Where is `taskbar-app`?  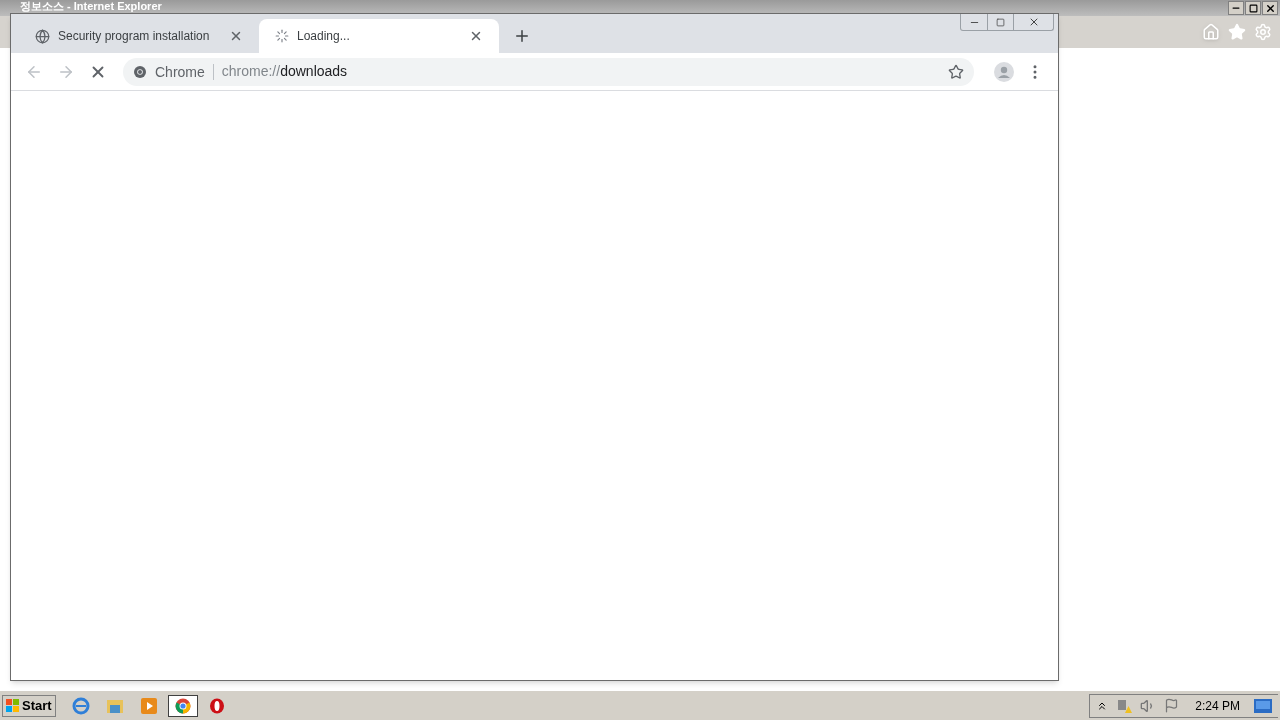
taskbar-app is located at coordinates (182, 705).